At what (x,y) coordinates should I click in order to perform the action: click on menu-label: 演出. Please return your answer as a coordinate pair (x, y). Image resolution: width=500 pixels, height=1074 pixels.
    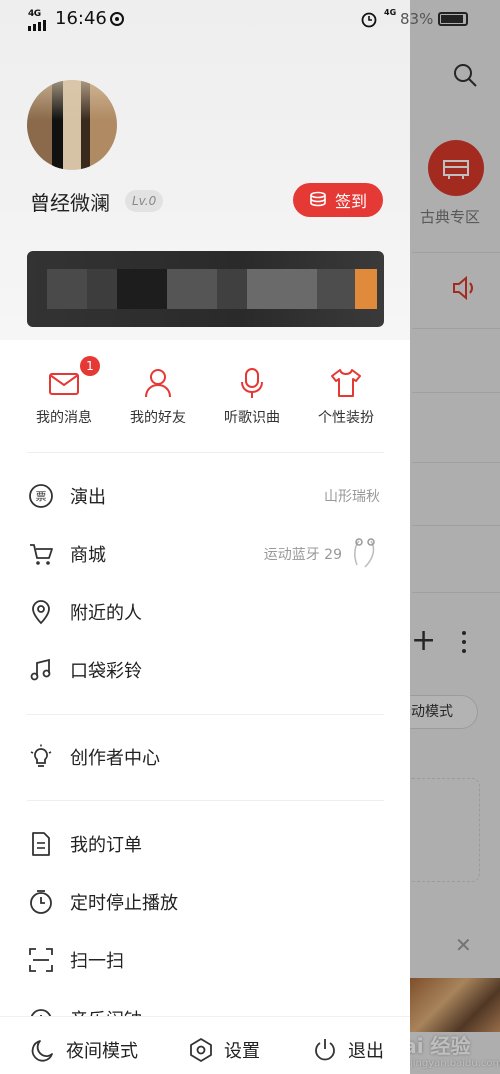
    Looking at the image, I should click on (88, 497).